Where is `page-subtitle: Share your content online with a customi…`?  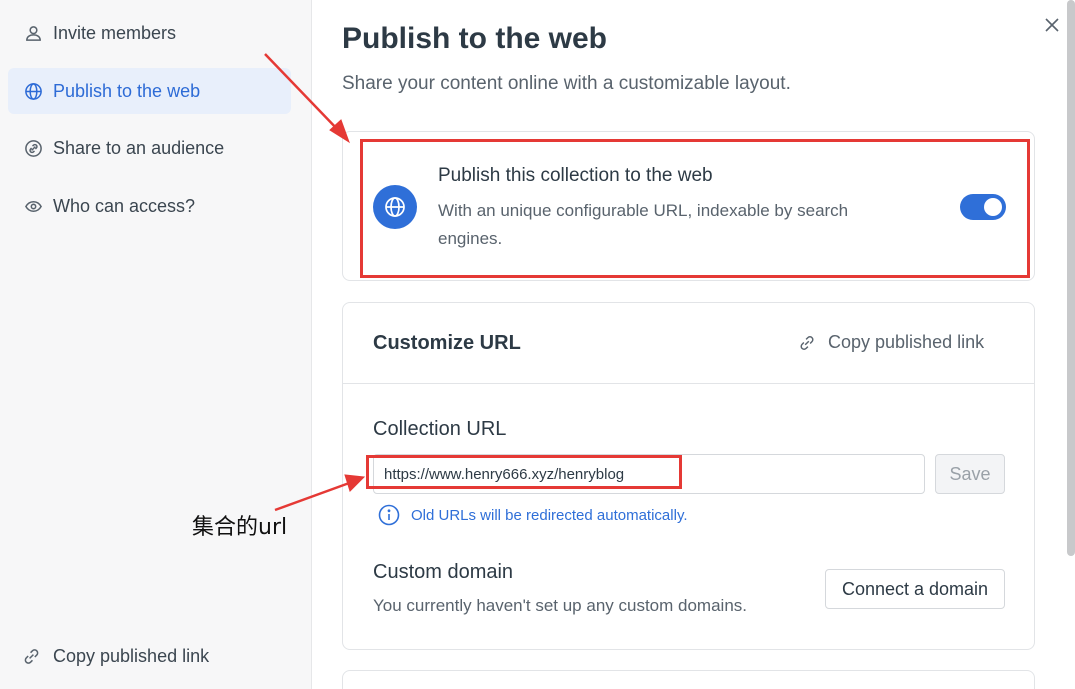 page-subtitle: Share your content online with a customi… is located at coordinates (566, 83).